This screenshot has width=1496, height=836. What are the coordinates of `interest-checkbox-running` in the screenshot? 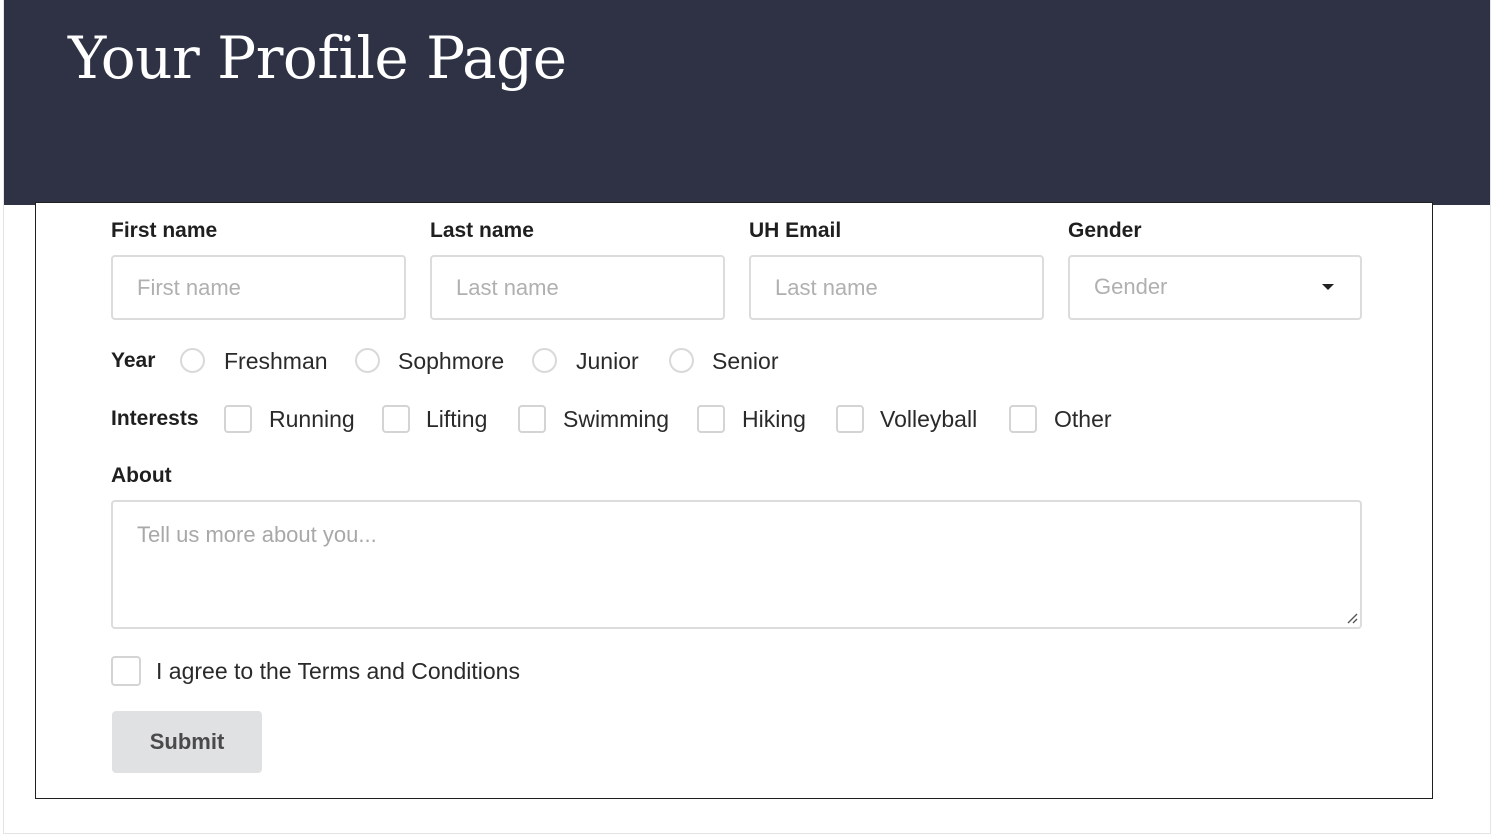 It's located at (238, 419).